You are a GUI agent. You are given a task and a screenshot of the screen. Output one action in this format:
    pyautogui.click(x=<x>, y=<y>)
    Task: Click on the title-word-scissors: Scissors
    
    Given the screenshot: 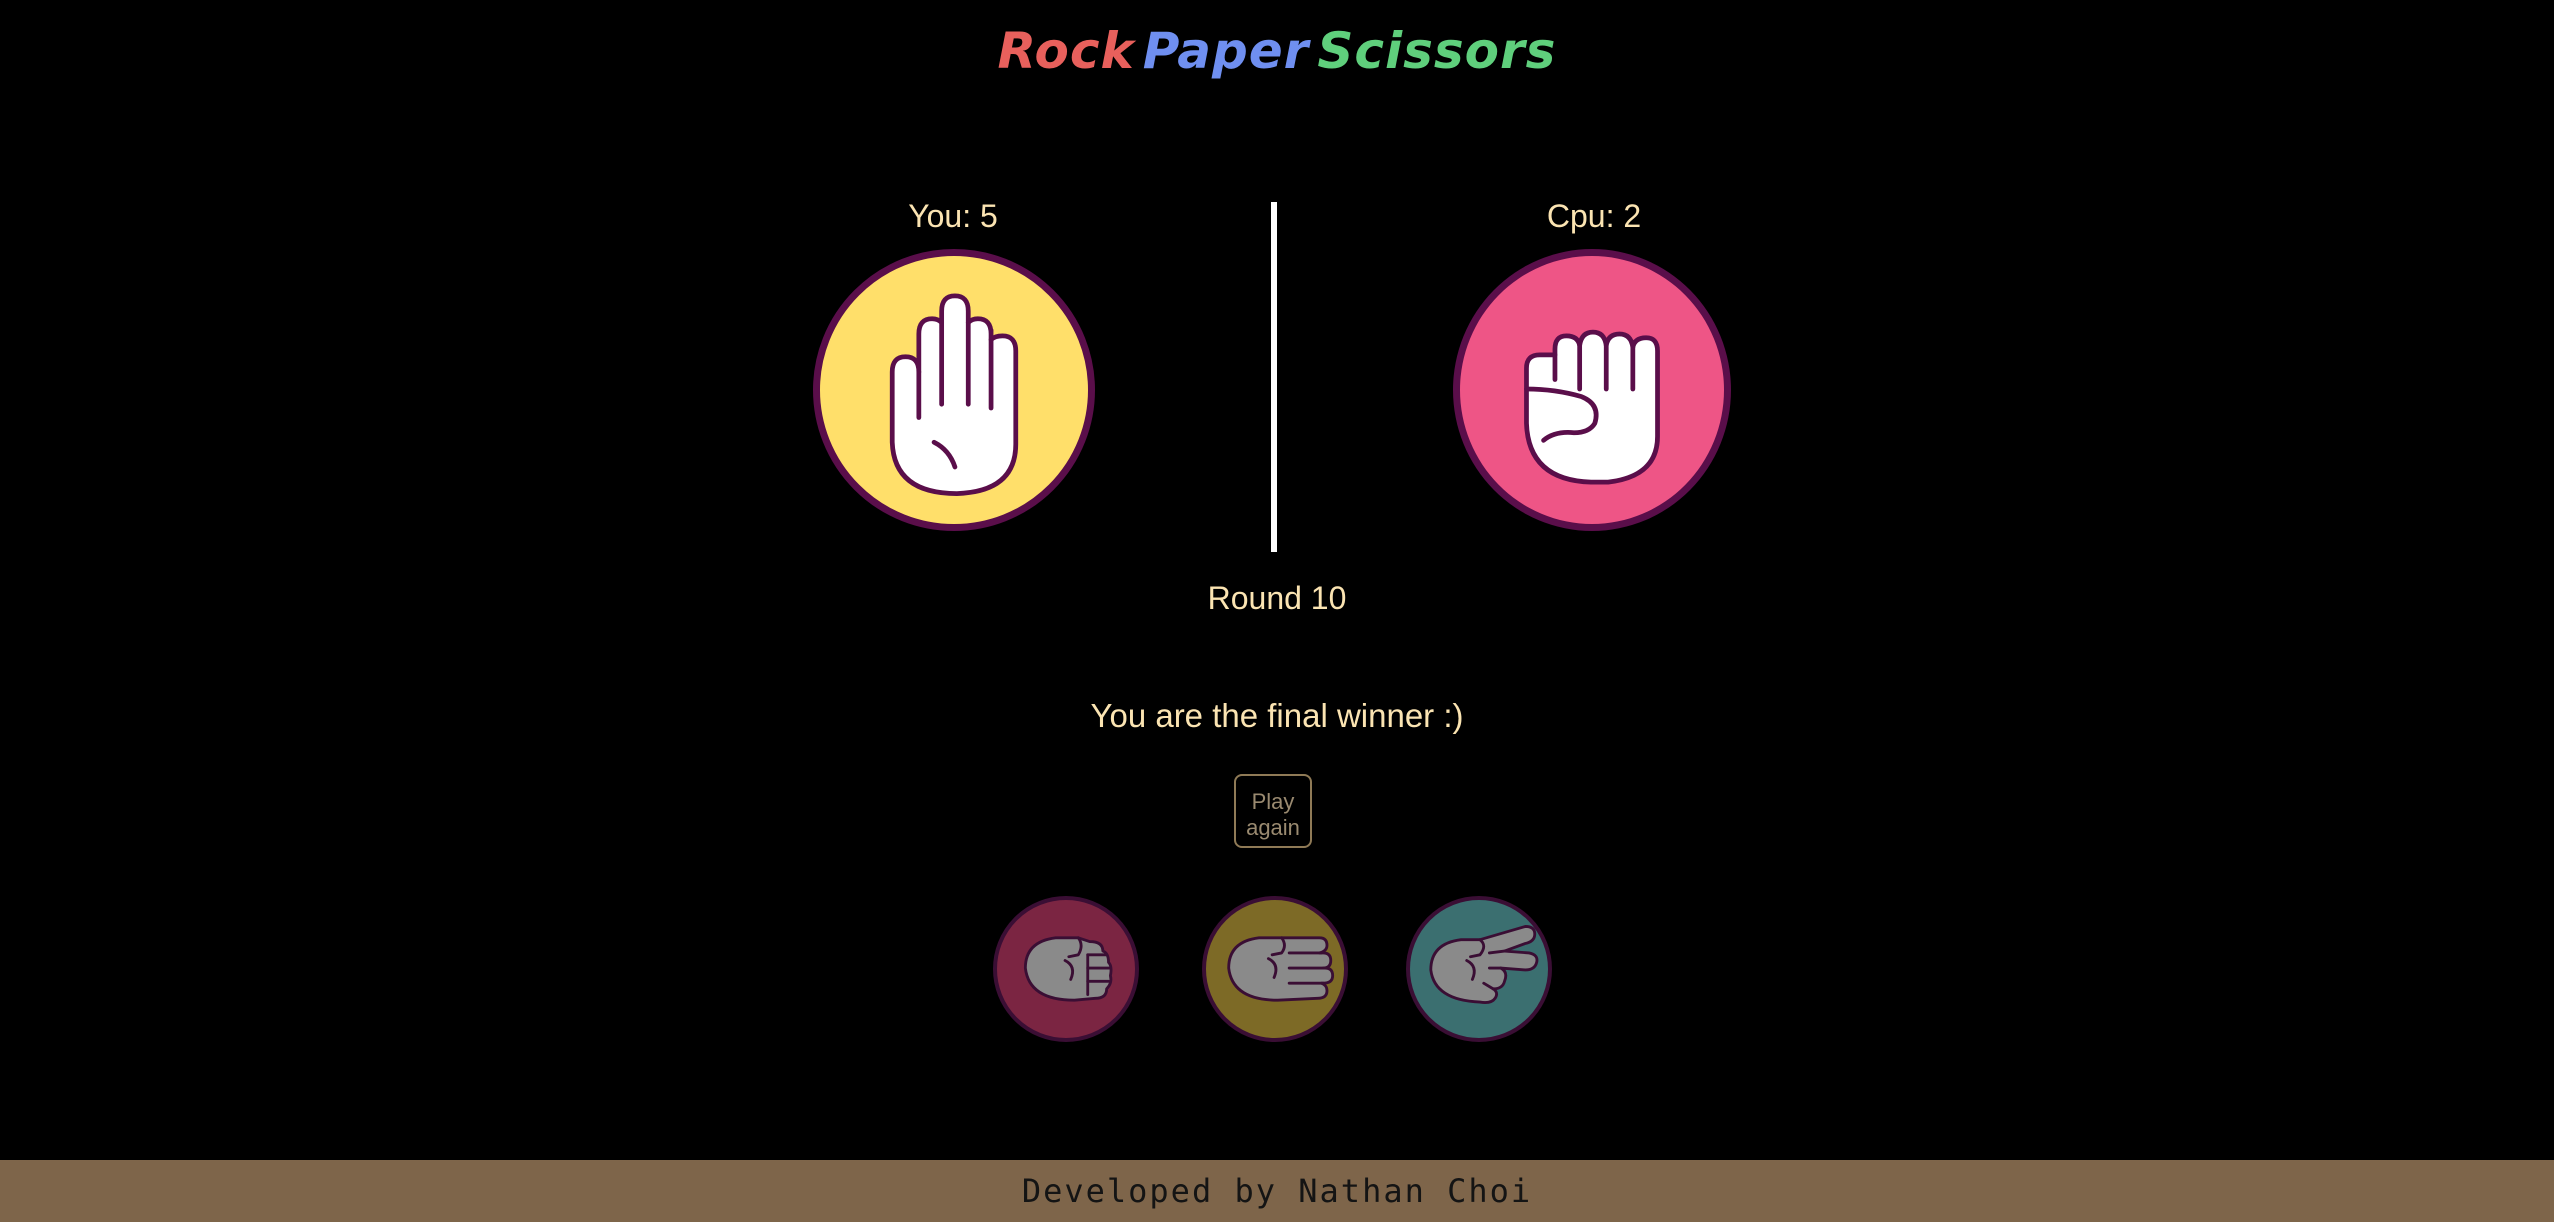 What is the action you would take?
    pyautogui.click(x=1437, y=51)
    